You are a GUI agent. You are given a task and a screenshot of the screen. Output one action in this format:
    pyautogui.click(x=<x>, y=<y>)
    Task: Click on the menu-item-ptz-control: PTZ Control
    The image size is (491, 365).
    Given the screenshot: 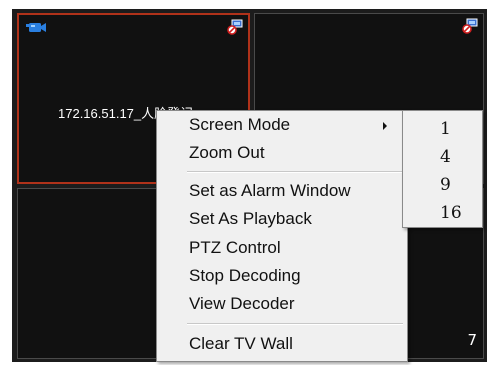 What is the action you would take?
    pyautogui.click(x=235, y=248)
    